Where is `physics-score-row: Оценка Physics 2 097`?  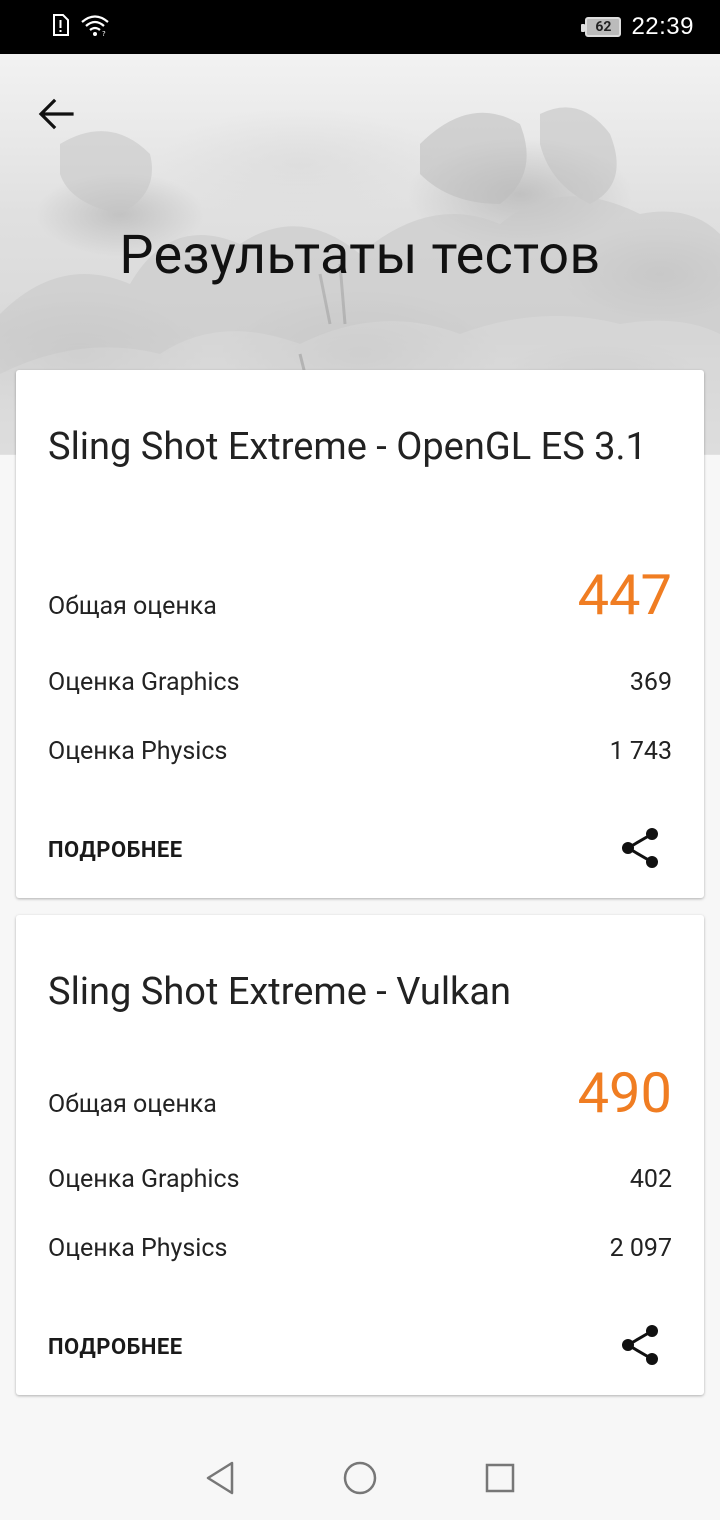 physics-score-row: Оценка Physics 2 097 is located at coordinates (360, 1248).